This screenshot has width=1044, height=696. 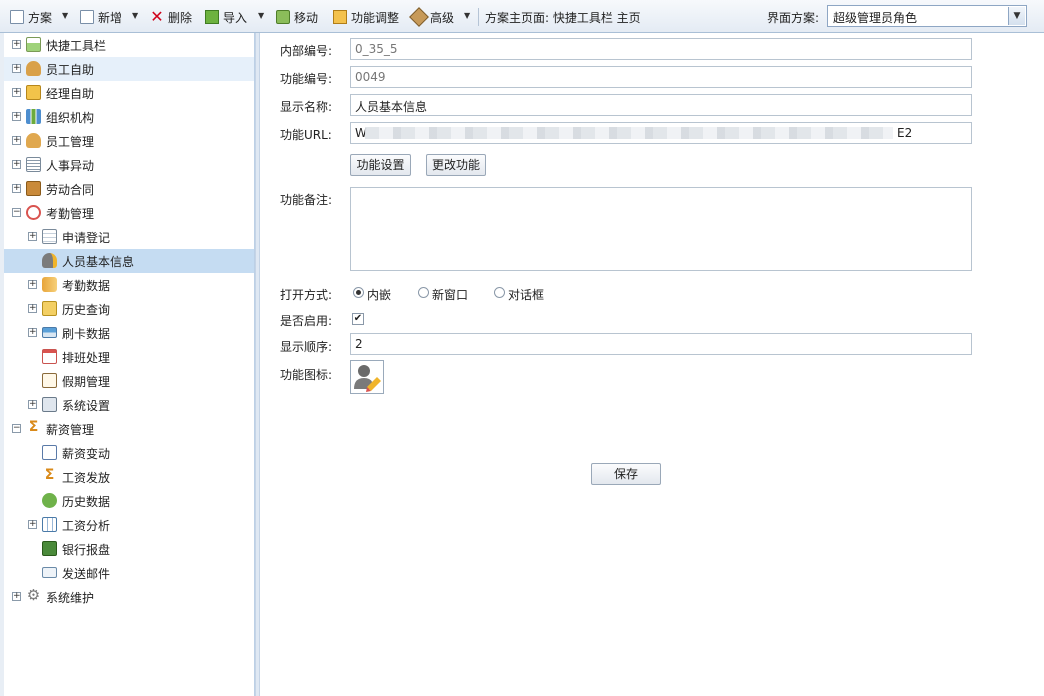 What do you see at coordinates (70, 214) in the screenshot?
I see `tree-label: 考勤管理` at bounding box center [70, 214].